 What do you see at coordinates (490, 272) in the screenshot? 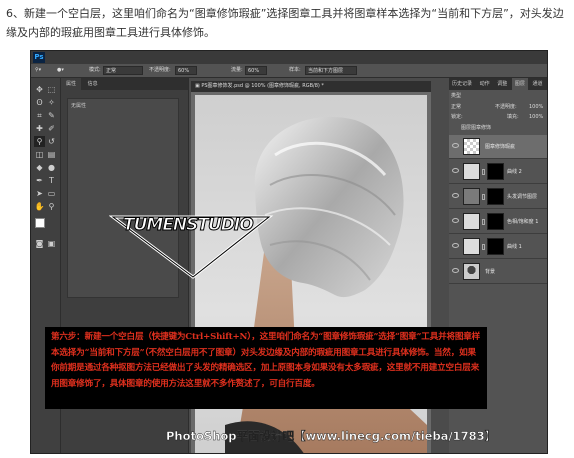
I see `layer-name: 背景` at bounding box center [490, 272].